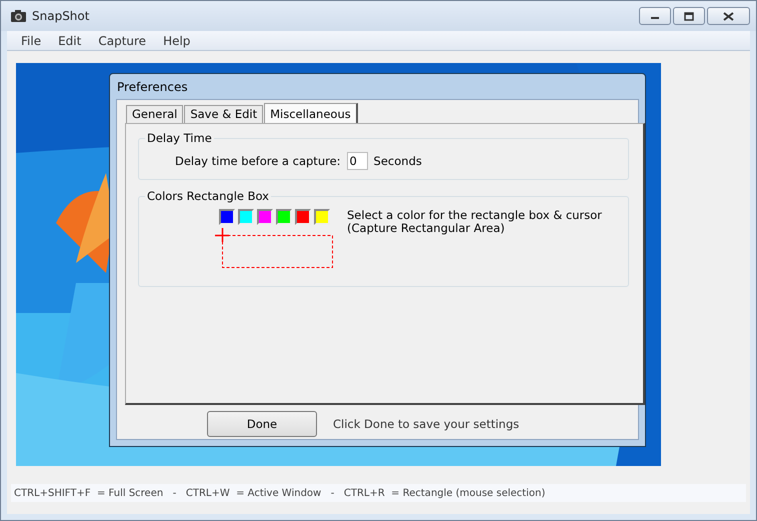 The height and width of the screenshot is (521, 757). I want to click on camera-icon, so click(18, 16).